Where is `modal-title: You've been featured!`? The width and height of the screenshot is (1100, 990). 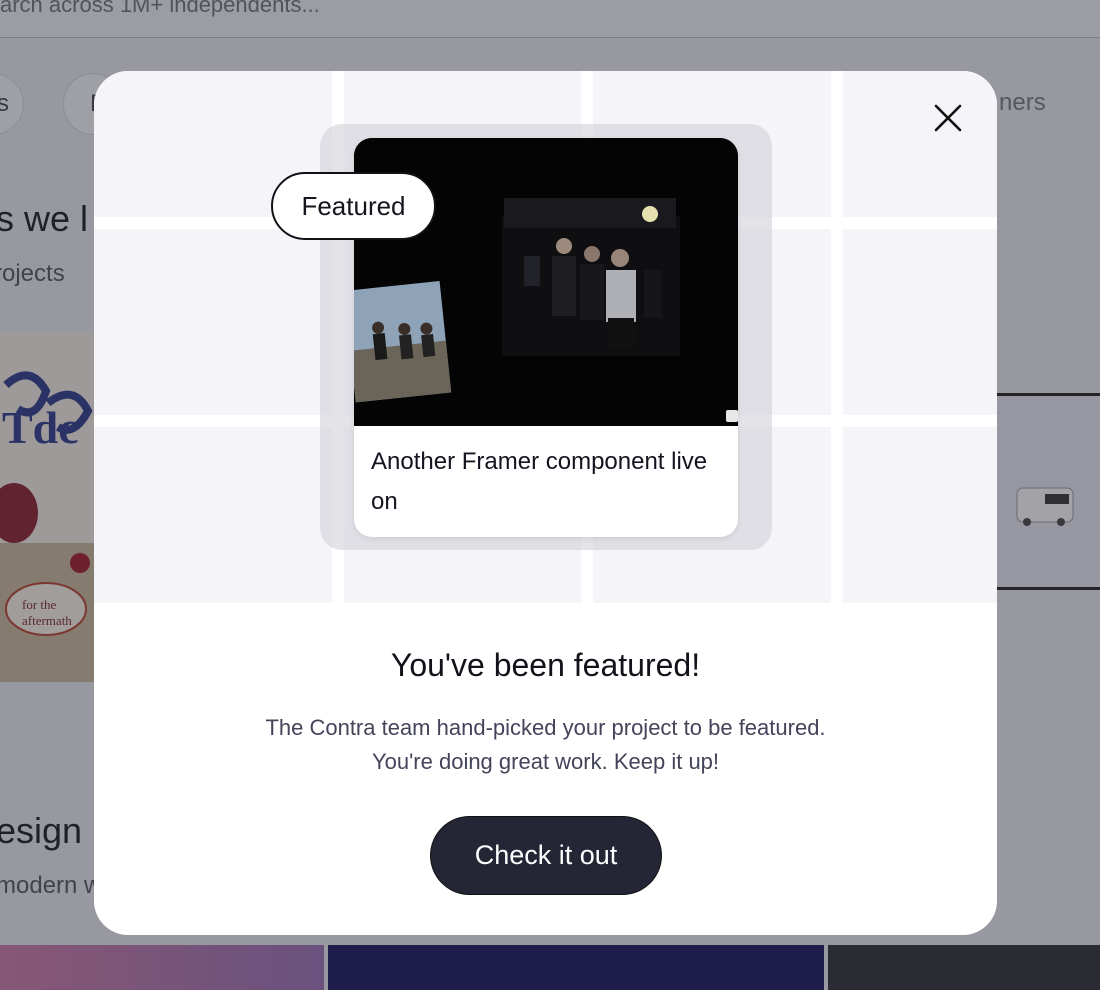 modal-title: You've been featured! is located at coordinates (545, 665).